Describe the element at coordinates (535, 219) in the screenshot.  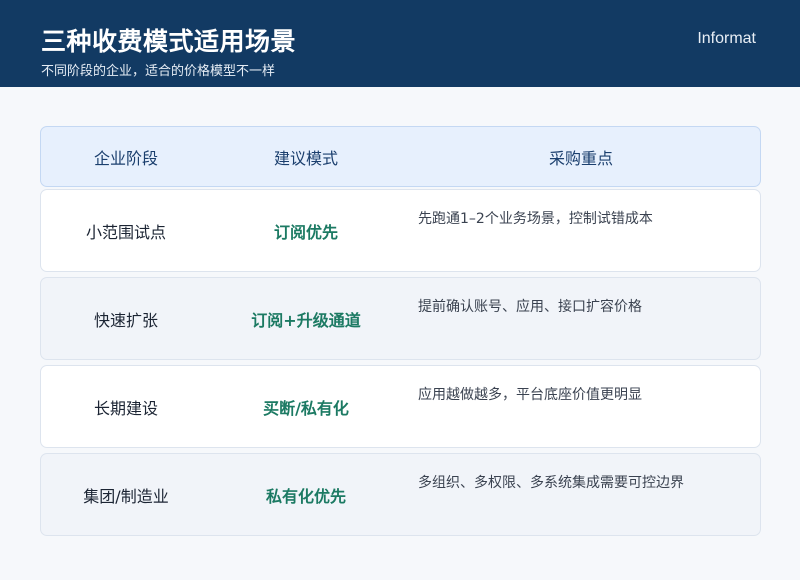
I see `focus-text: 先跑通1–2个业务场景，控制试错成本` at that location.